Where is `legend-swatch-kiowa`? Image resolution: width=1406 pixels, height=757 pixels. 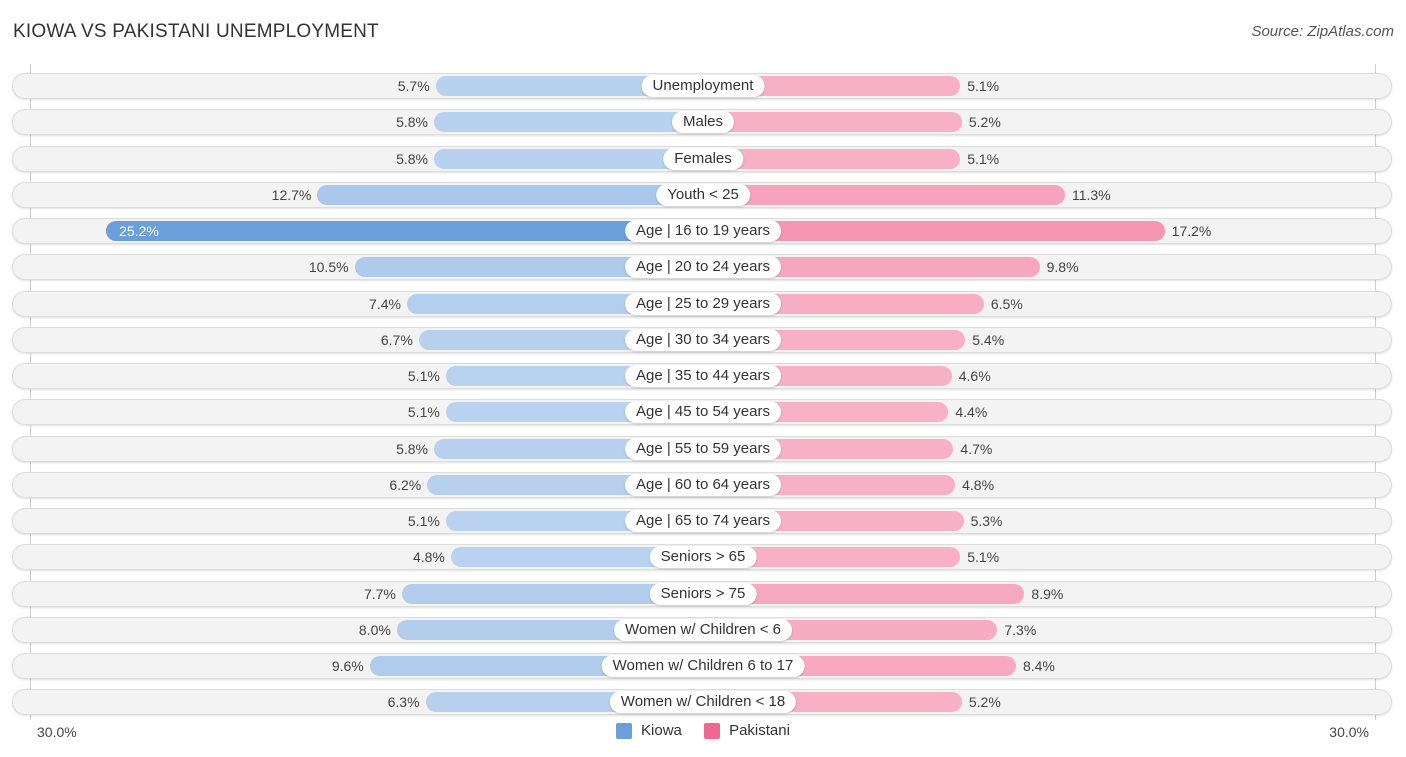
legend-swatch-kiowa is located at coordinates (624, 730).